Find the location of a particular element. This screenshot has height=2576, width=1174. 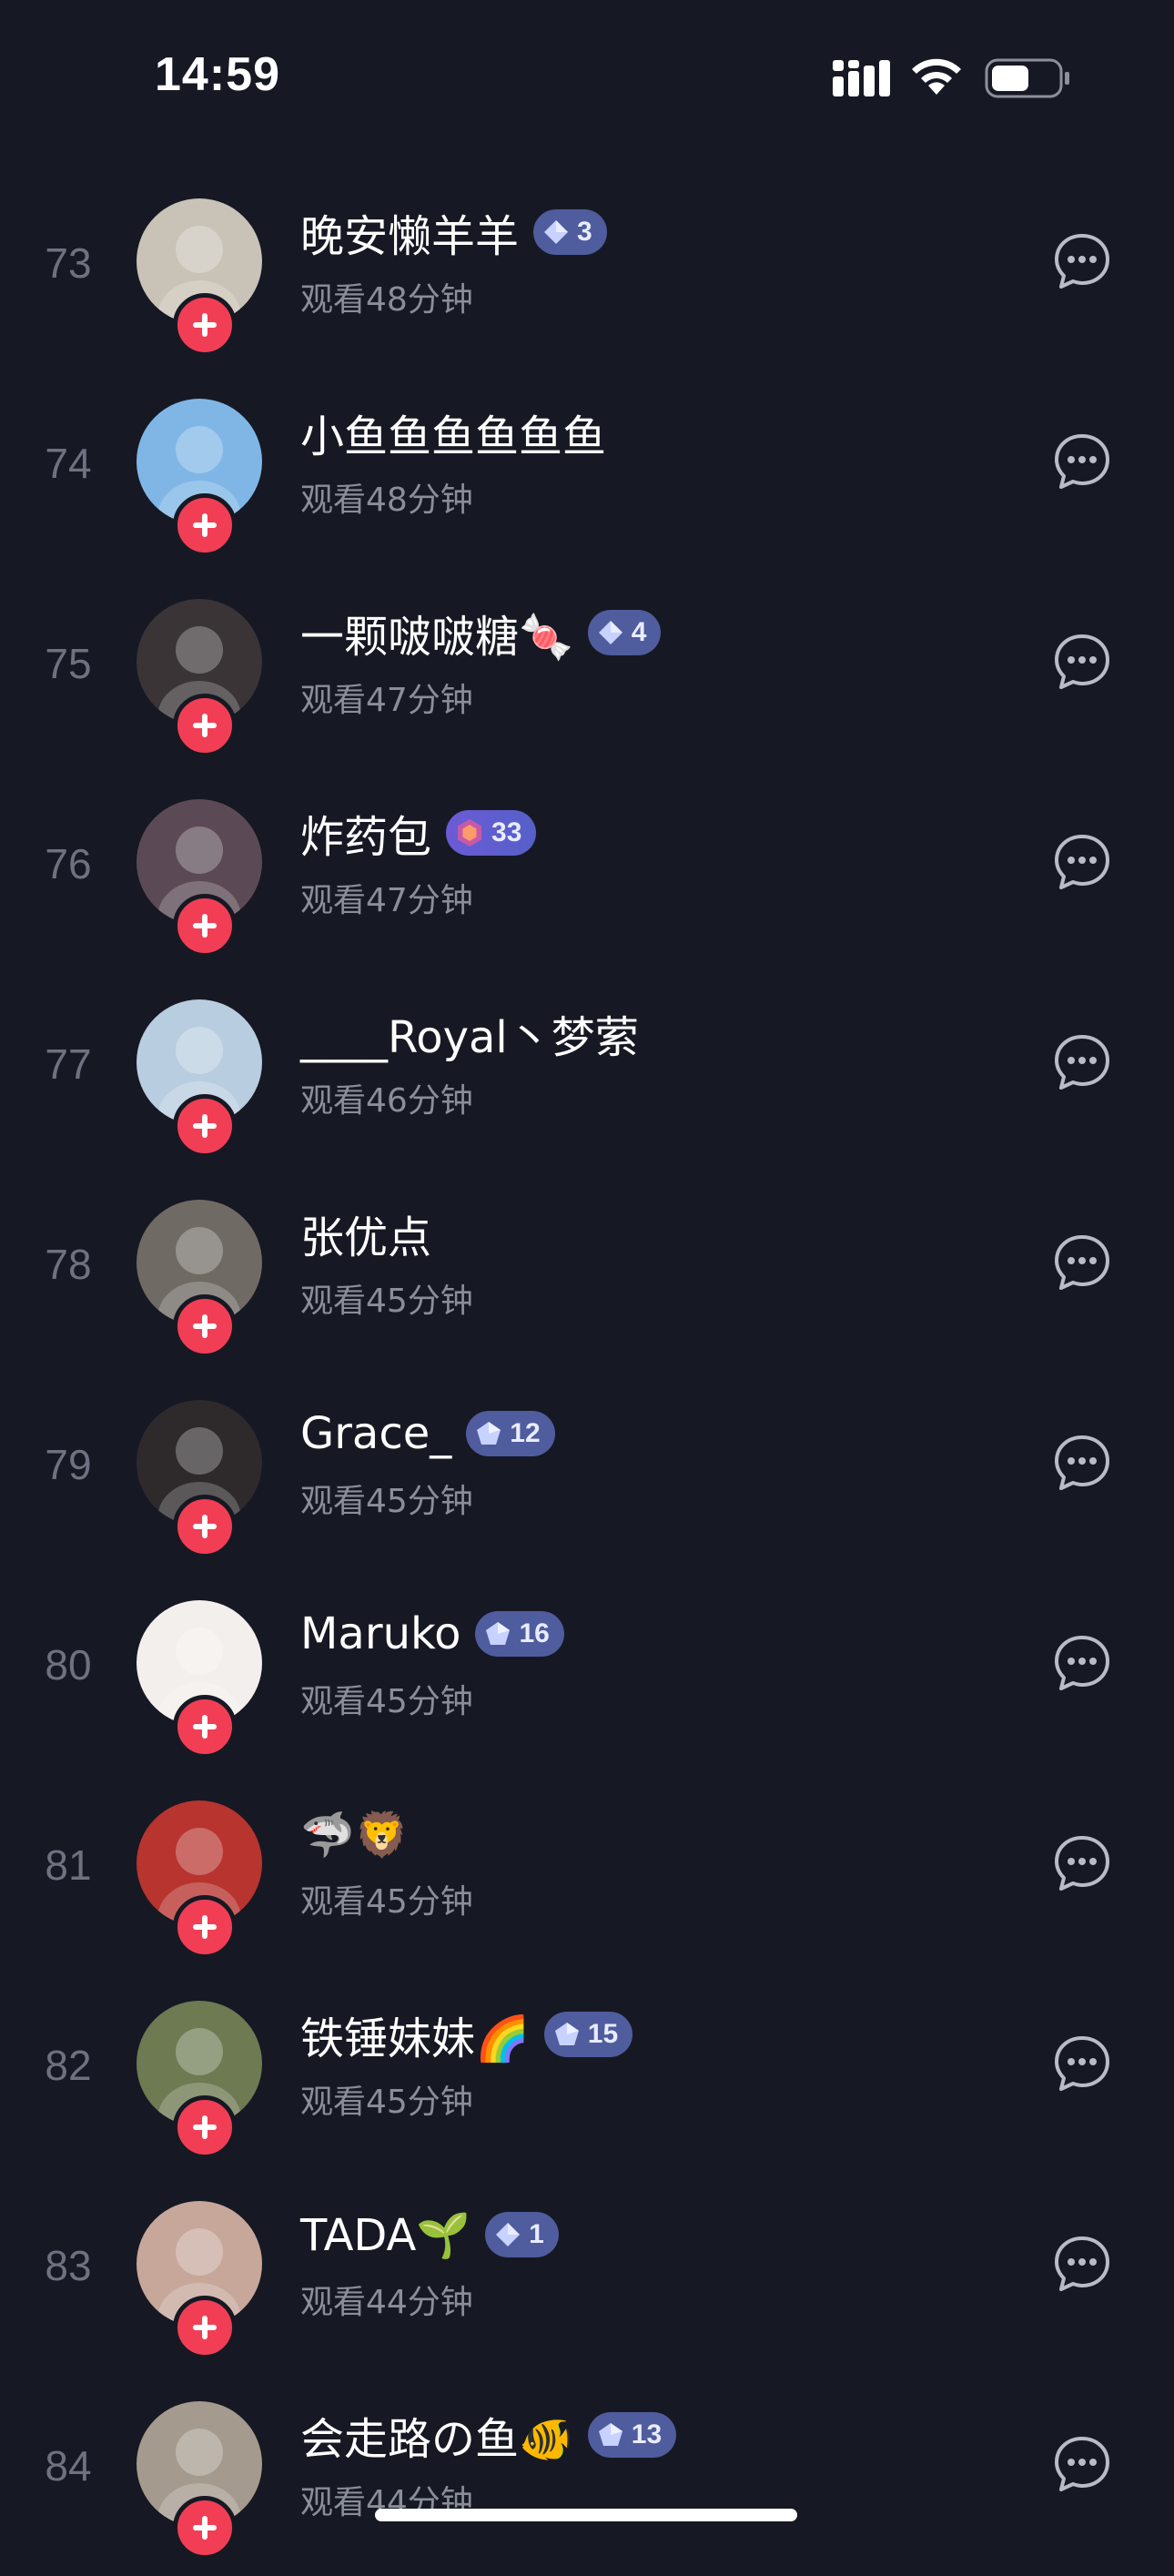

viewer-row: 77 ____Royal丶梦萦 观看46分钟 is located at coordinates (587, 1074).